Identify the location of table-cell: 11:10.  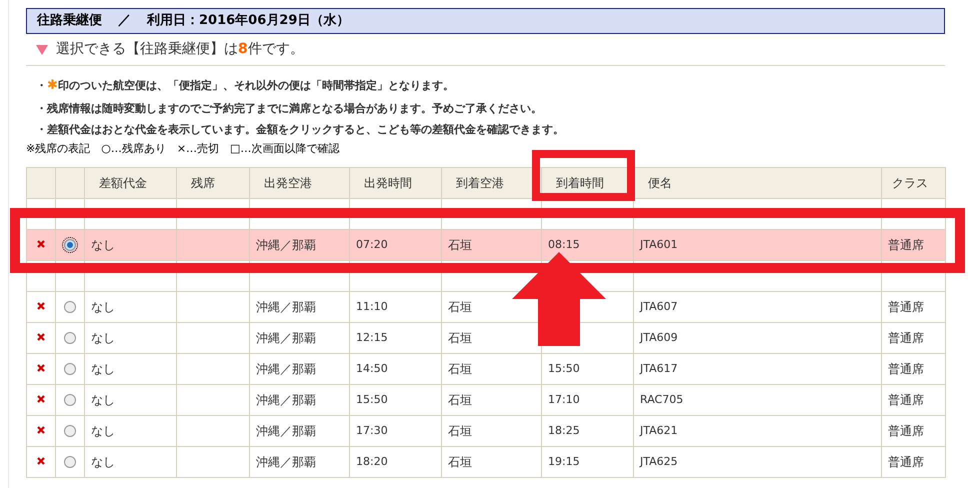
(372, 306).